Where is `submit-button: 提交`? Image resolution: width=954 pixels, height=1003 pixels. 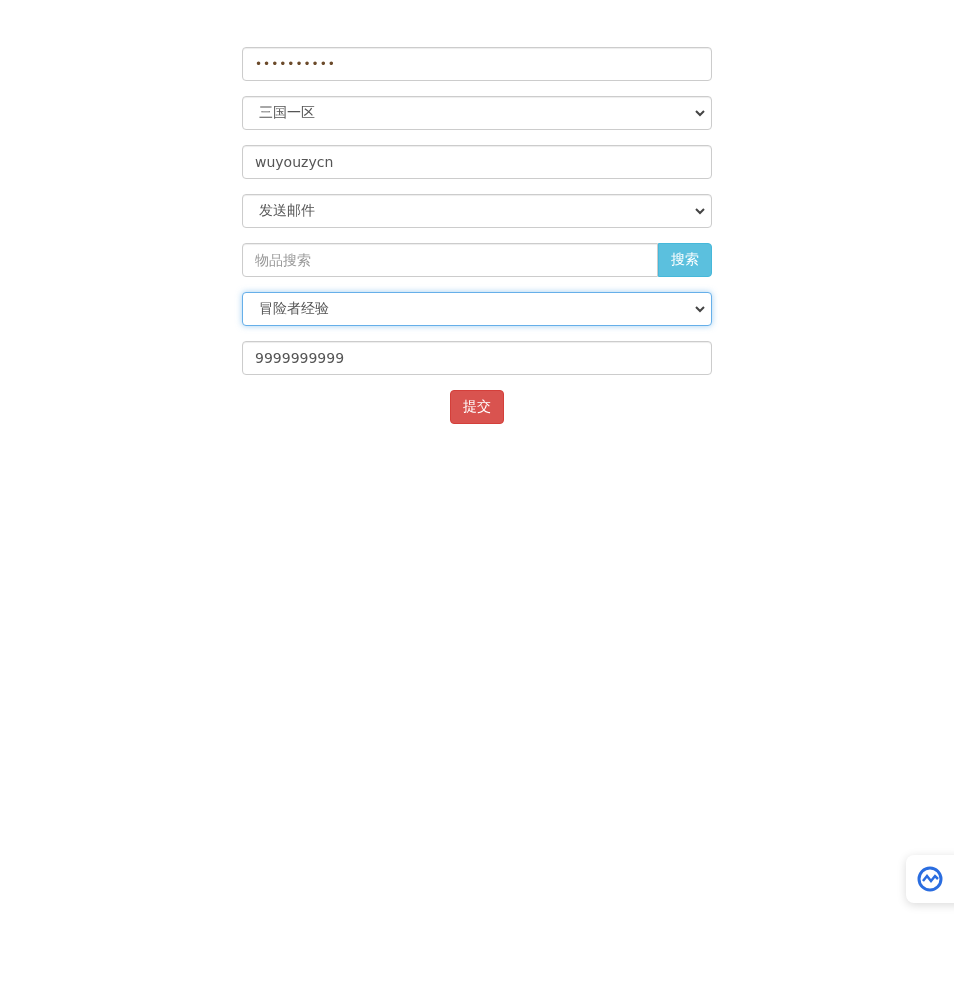
submit-button: 提交 is located at coordinates (477, 407).